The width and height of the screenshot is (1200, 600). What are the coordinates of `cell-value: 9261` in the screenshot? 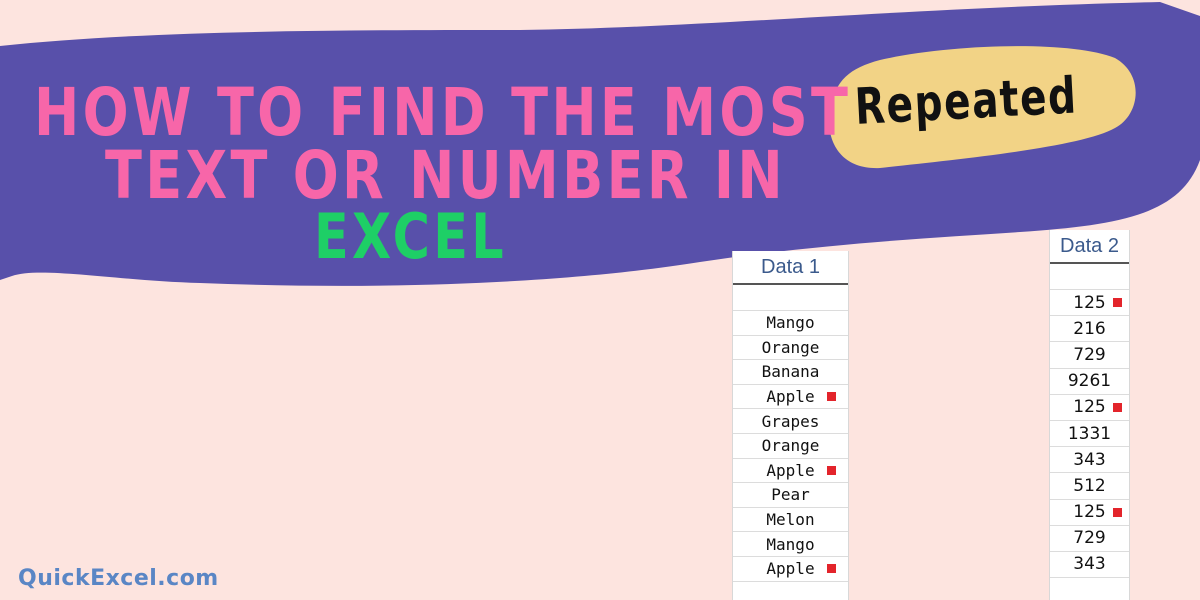 It's located at (1089, 381).